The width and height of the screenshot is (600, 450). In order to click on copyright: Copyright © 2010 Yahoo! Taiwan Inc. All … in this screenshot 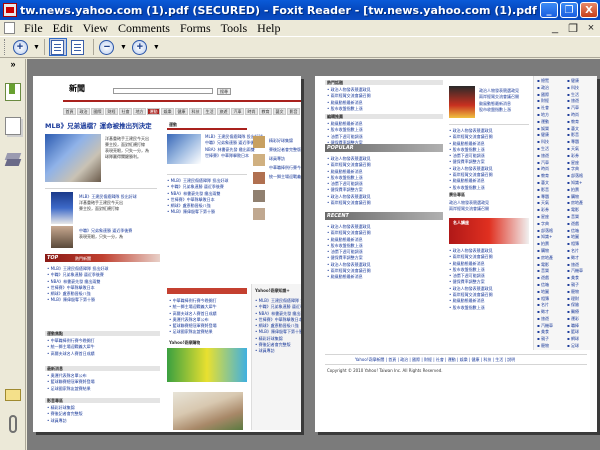, I will do `click(385, 370)`.